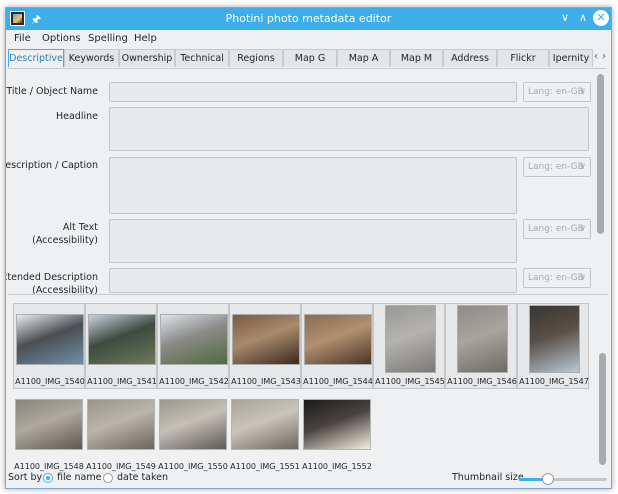  Describe the element at coordinates (51, 165) in the screenshot. I see `description-label: Description / Caption` at that location.